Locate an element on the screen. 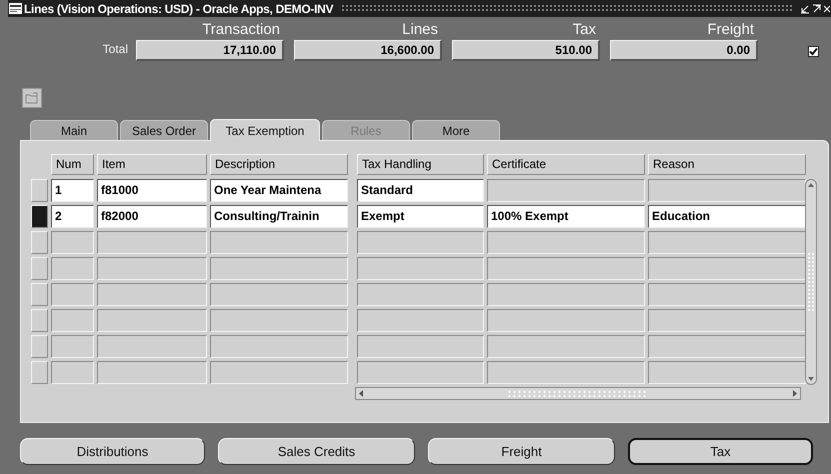 The image size is (831, 474). table-cell: Education is located at coordinates (727, 216).